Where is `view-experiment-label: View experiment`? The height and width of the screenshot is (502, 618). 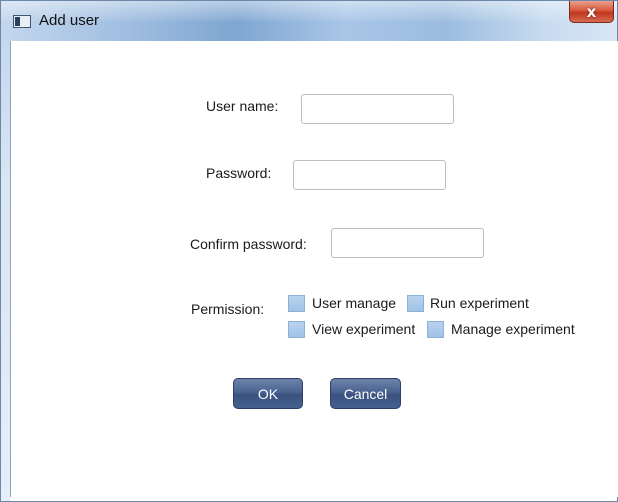
view-experiment-label: View experiment is located at coordinates (363, 329).